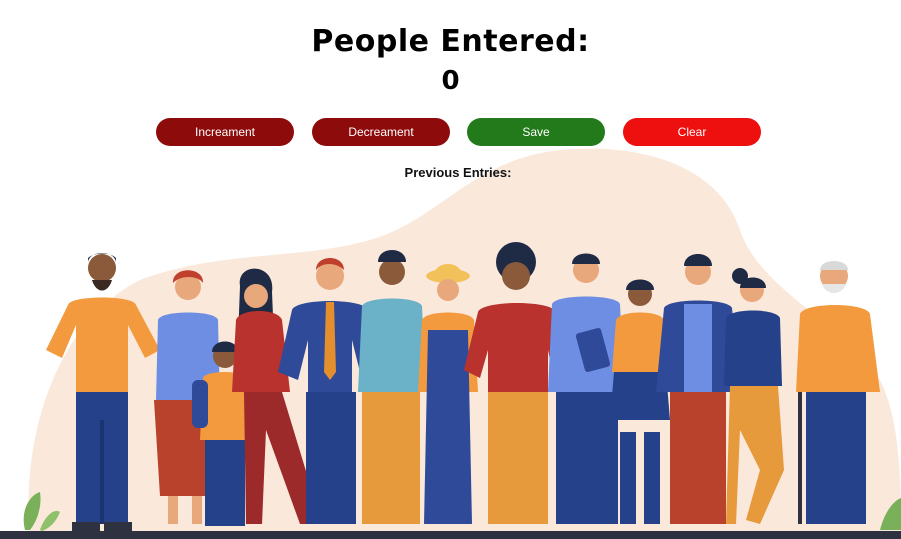 This screenshot has width=901, height=539. What do you see at coordinates (692, 132) in the screenshot?
I see `clear-button: Clear` at bounding box center [692, 132].